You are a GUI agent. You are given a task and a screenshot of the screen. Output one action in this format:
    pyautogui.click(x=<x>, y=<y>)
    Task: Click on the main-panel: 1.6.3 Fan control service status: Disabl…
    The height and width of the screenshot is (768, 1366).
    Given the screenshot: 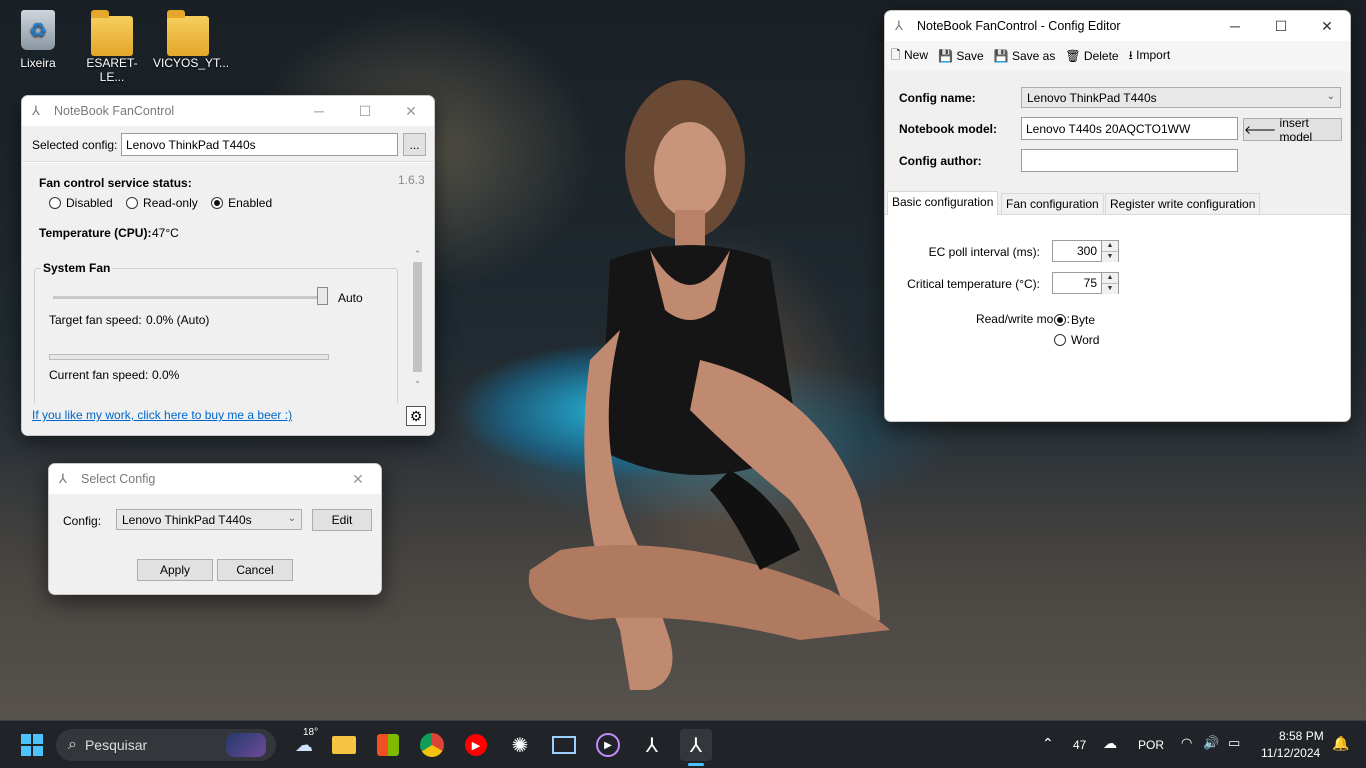 What is the action you would take?
    pyautogui.click(x=228, y=285)
    